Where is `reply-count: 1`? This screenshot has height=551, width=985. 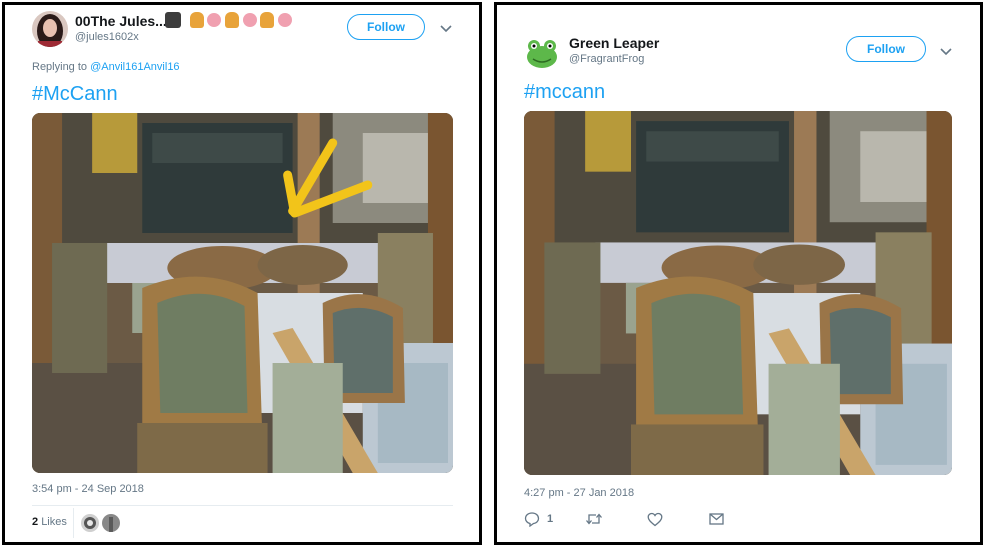
reply-count: 1 is located at coordinates (550, 519).